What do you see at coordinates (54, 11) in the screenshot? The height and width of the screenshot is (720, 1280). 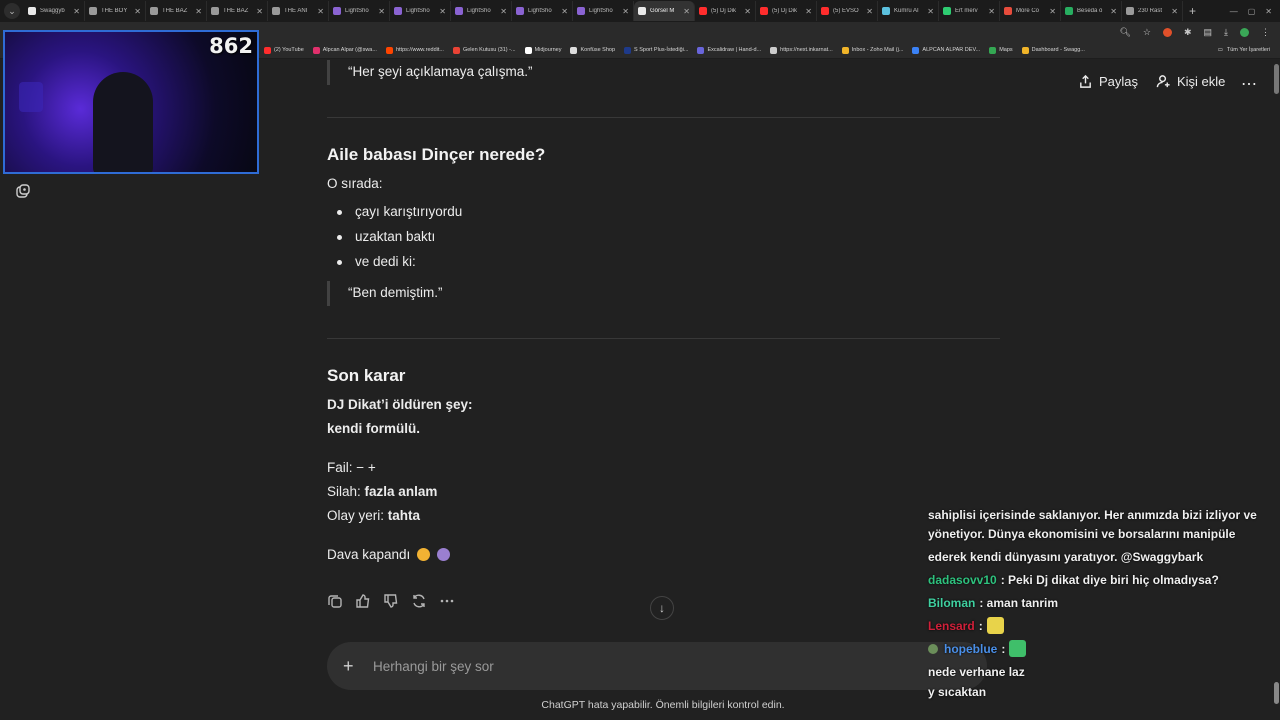 I see `browser-tab: Swaggyb ✕` at bounding box center [54, 11].